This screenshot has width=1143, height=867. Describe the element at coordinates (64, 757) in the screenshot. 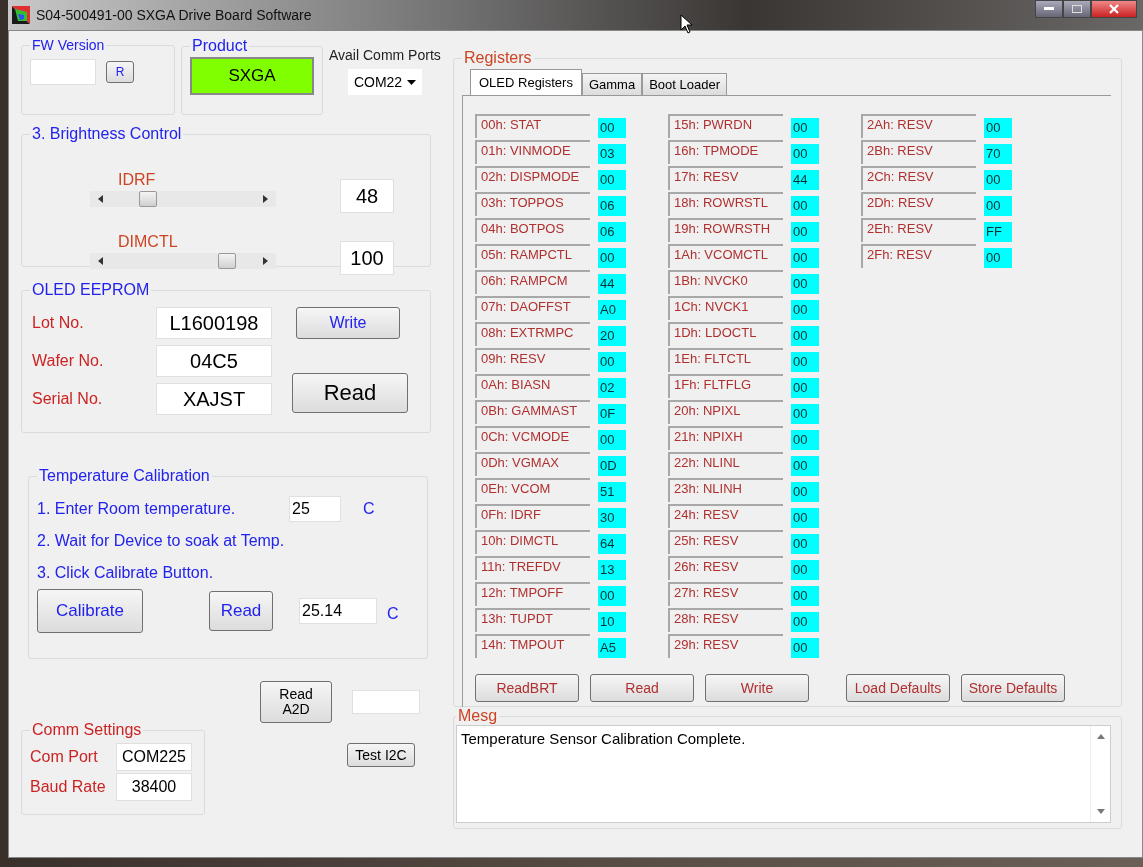

I see `field-label: Com Port` at that location.